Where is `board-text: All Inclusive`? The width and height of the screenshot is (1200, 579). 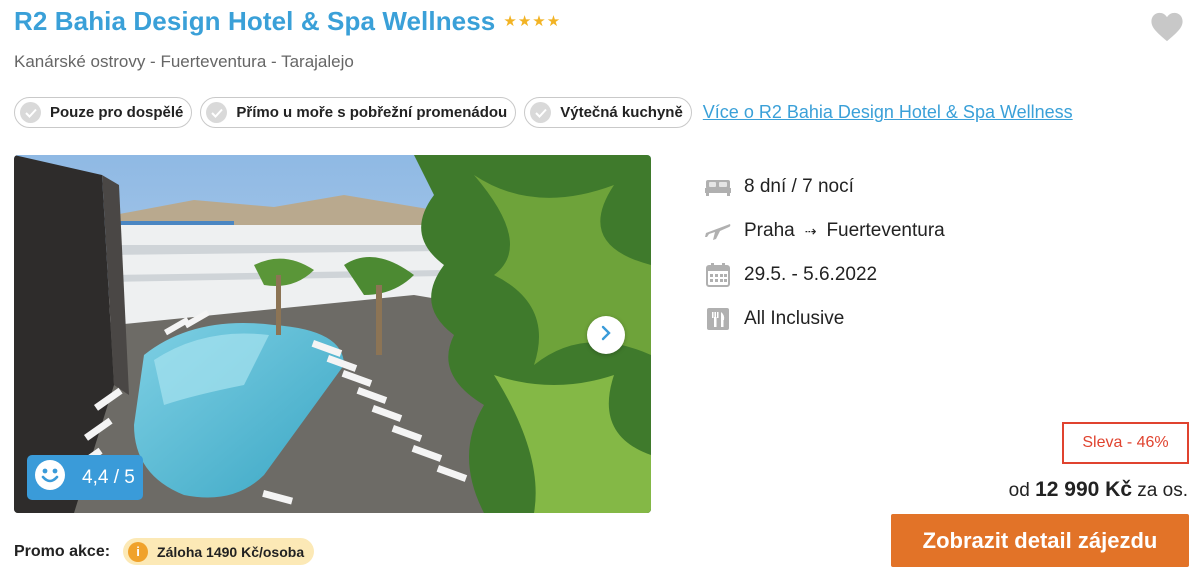
board-text: All Inclusive is located at coordinates (794, 318).